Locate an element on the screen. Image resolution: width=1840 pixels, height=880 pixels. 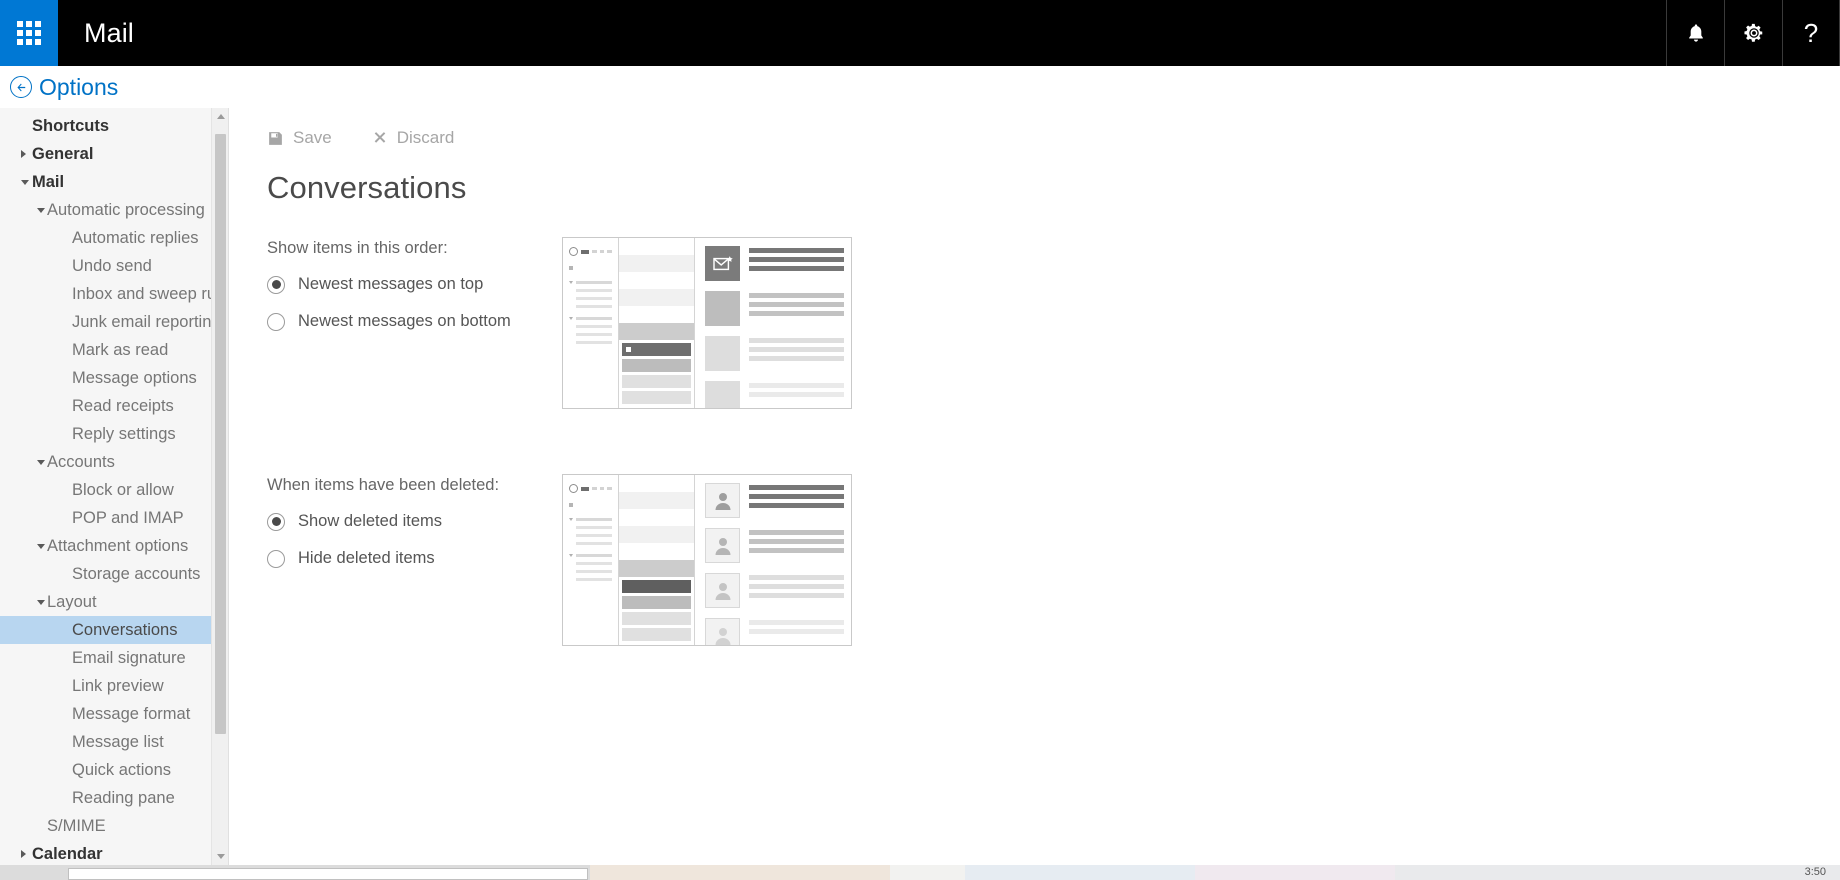
sidebar-item-message-options: Message options is located at coordinates (114, 378).